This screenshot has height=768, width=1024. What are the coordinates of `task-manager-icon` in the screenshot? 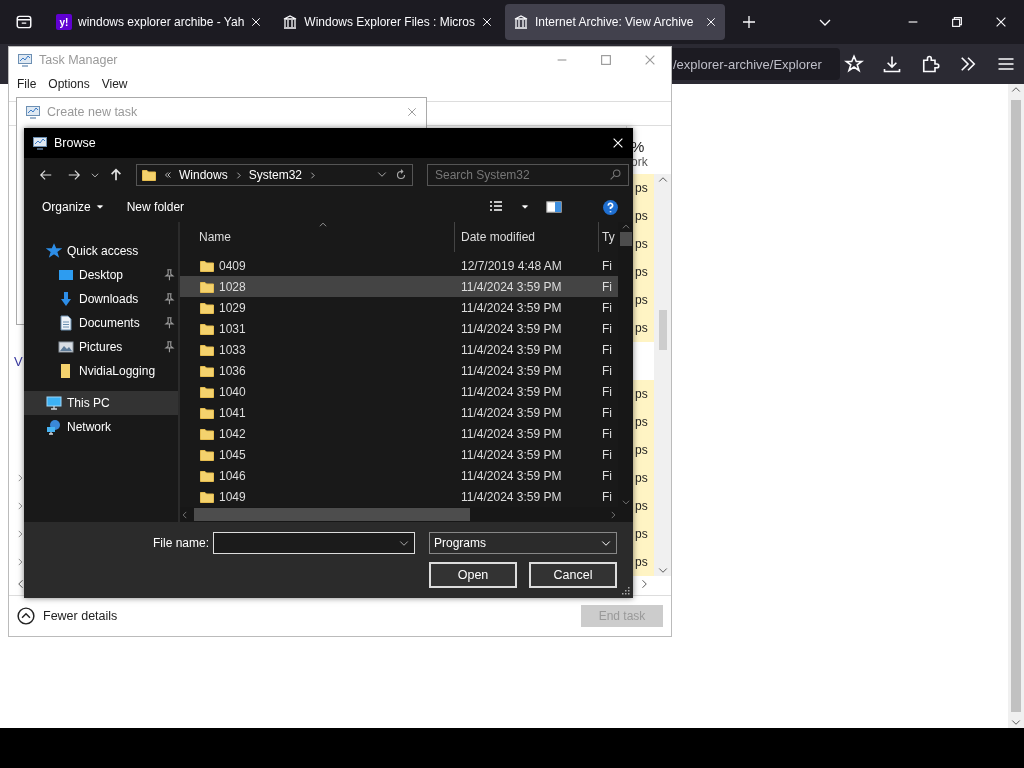 It's located at (25, 60).